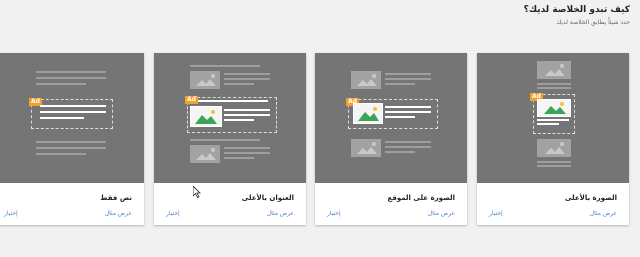 Image resolution: width=640 pixels, height=257 pixels. I want to click on mouse-cursor-icon, so click(197, 192).